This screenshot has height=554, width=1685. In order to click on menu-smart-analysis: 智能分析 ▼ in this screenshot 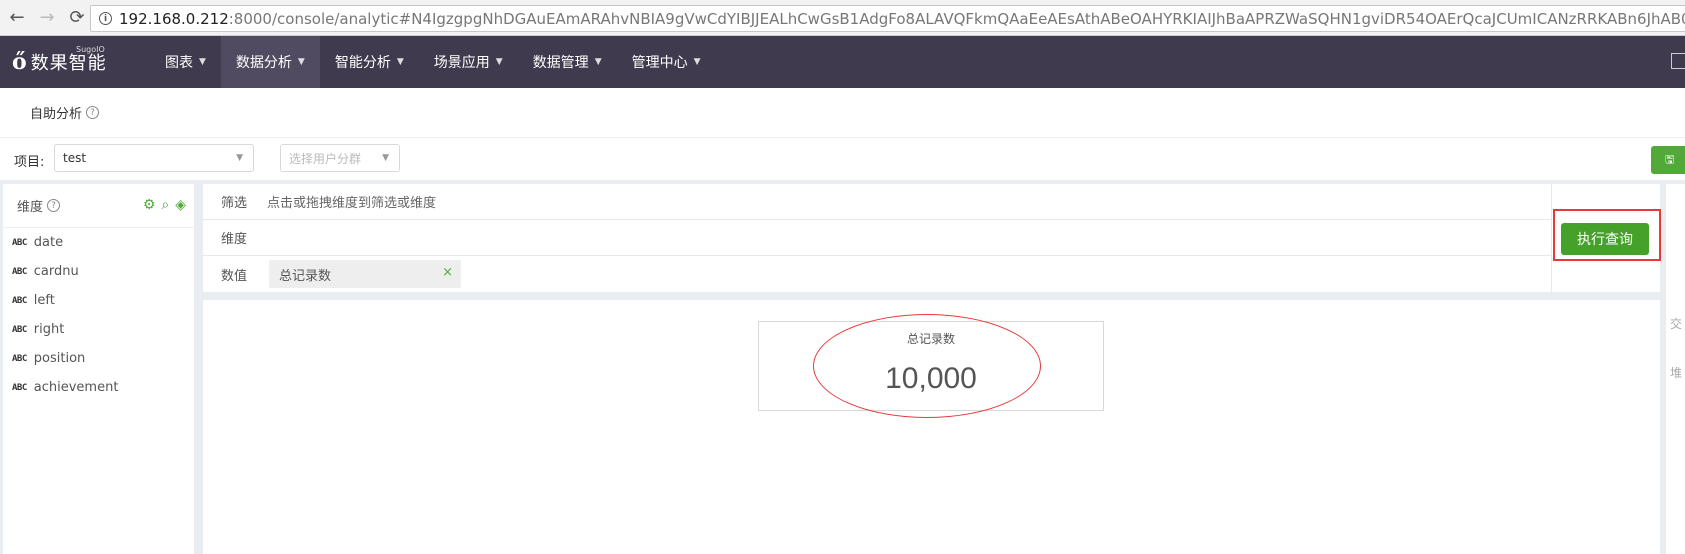, I will do `click(369, 62)`.